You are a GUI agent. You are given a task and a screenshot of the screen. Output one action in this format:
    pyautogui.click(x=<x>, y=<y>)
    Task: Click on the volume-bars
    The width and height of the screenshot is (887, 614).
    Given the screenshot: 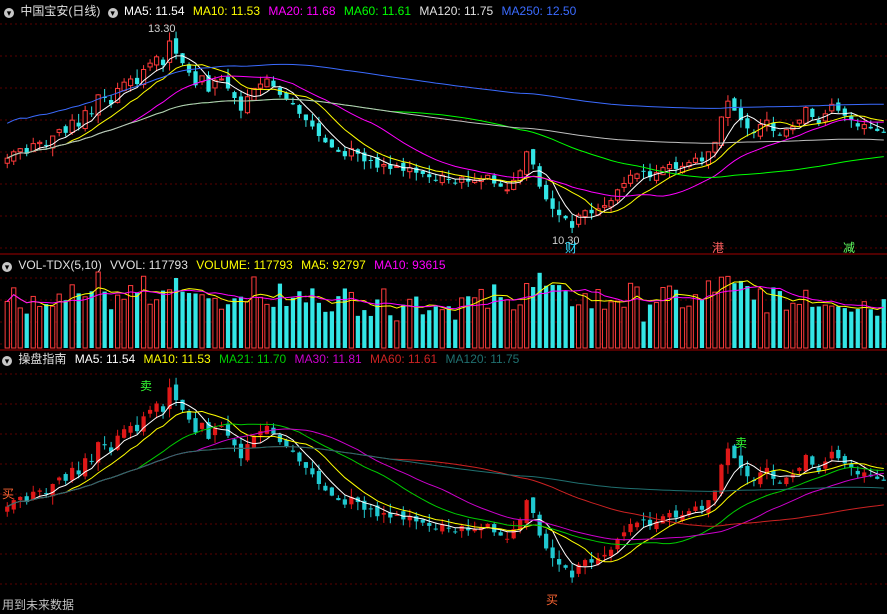 What is the action you would take?
    pyautogui.click(x=445, y=310)
    